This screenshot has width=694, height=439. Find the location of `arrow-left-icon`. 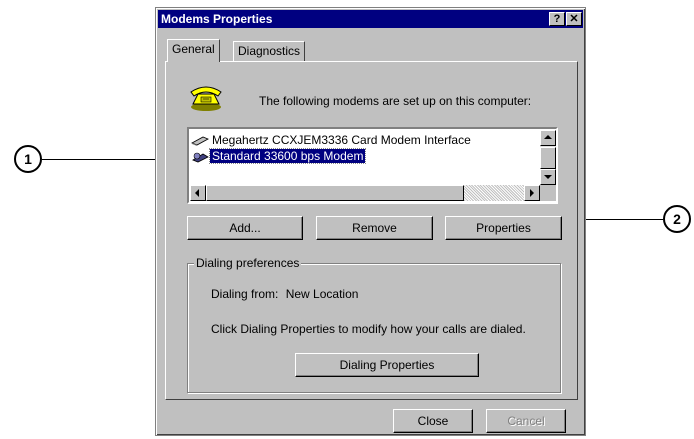

arrow-left-icon is located at coordinates (197, 193).